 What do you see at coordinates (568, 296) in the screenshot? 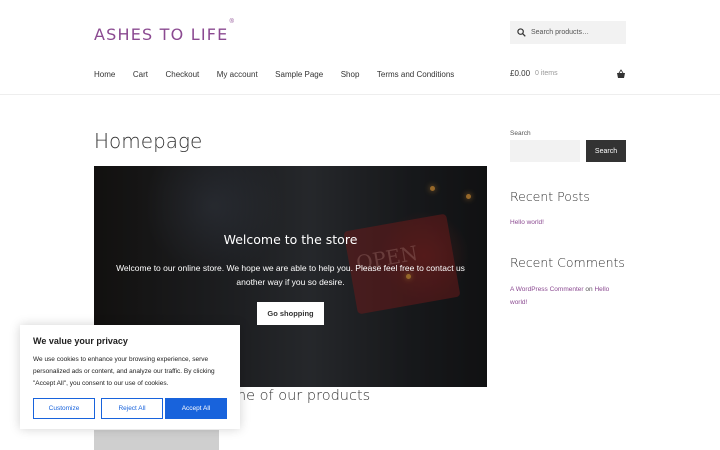
I see `recent-comment-item: A WordPress Commenter on Hello world!` at bounding box center [568, 296].